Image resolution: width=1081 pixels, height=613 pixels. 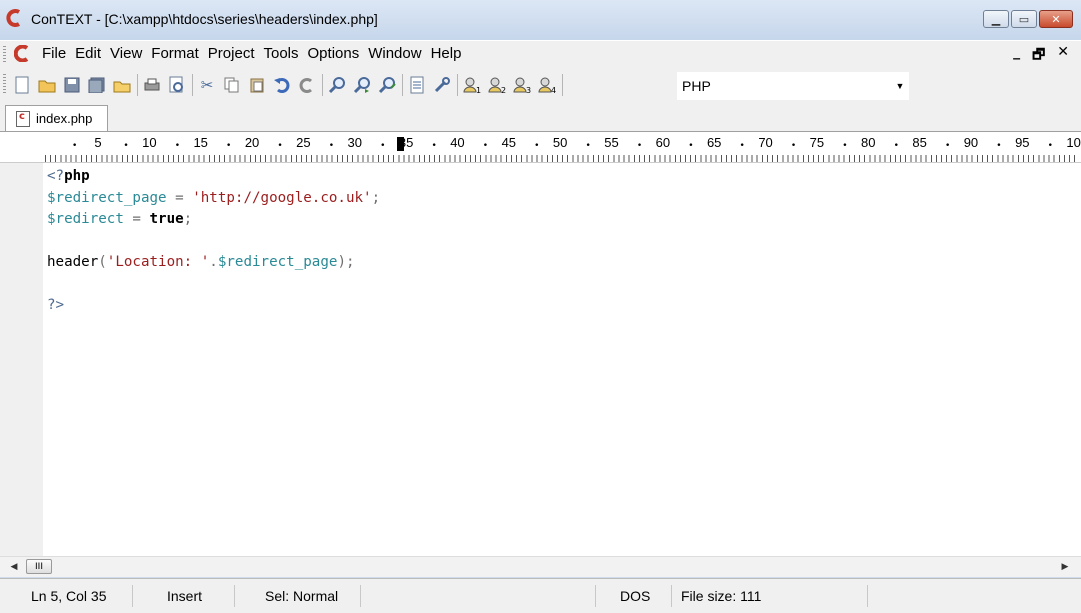 What do you see at coordinates (497, 85) in the screenshot?
I see `user-exec-2-icon: 2` at bounding box center [497, 85].